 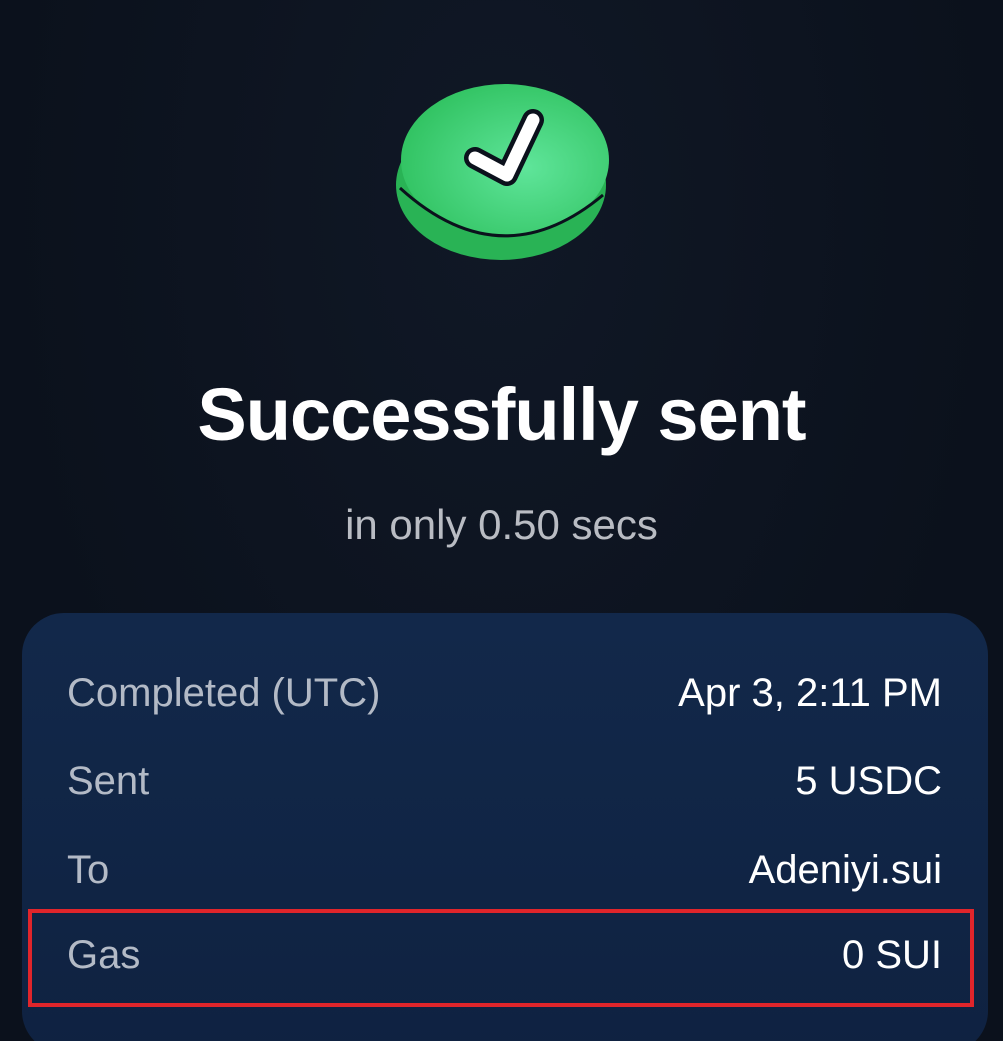 I want to click on duration-subtitle: in only 0.50 secs, so click(x=501, y=524).